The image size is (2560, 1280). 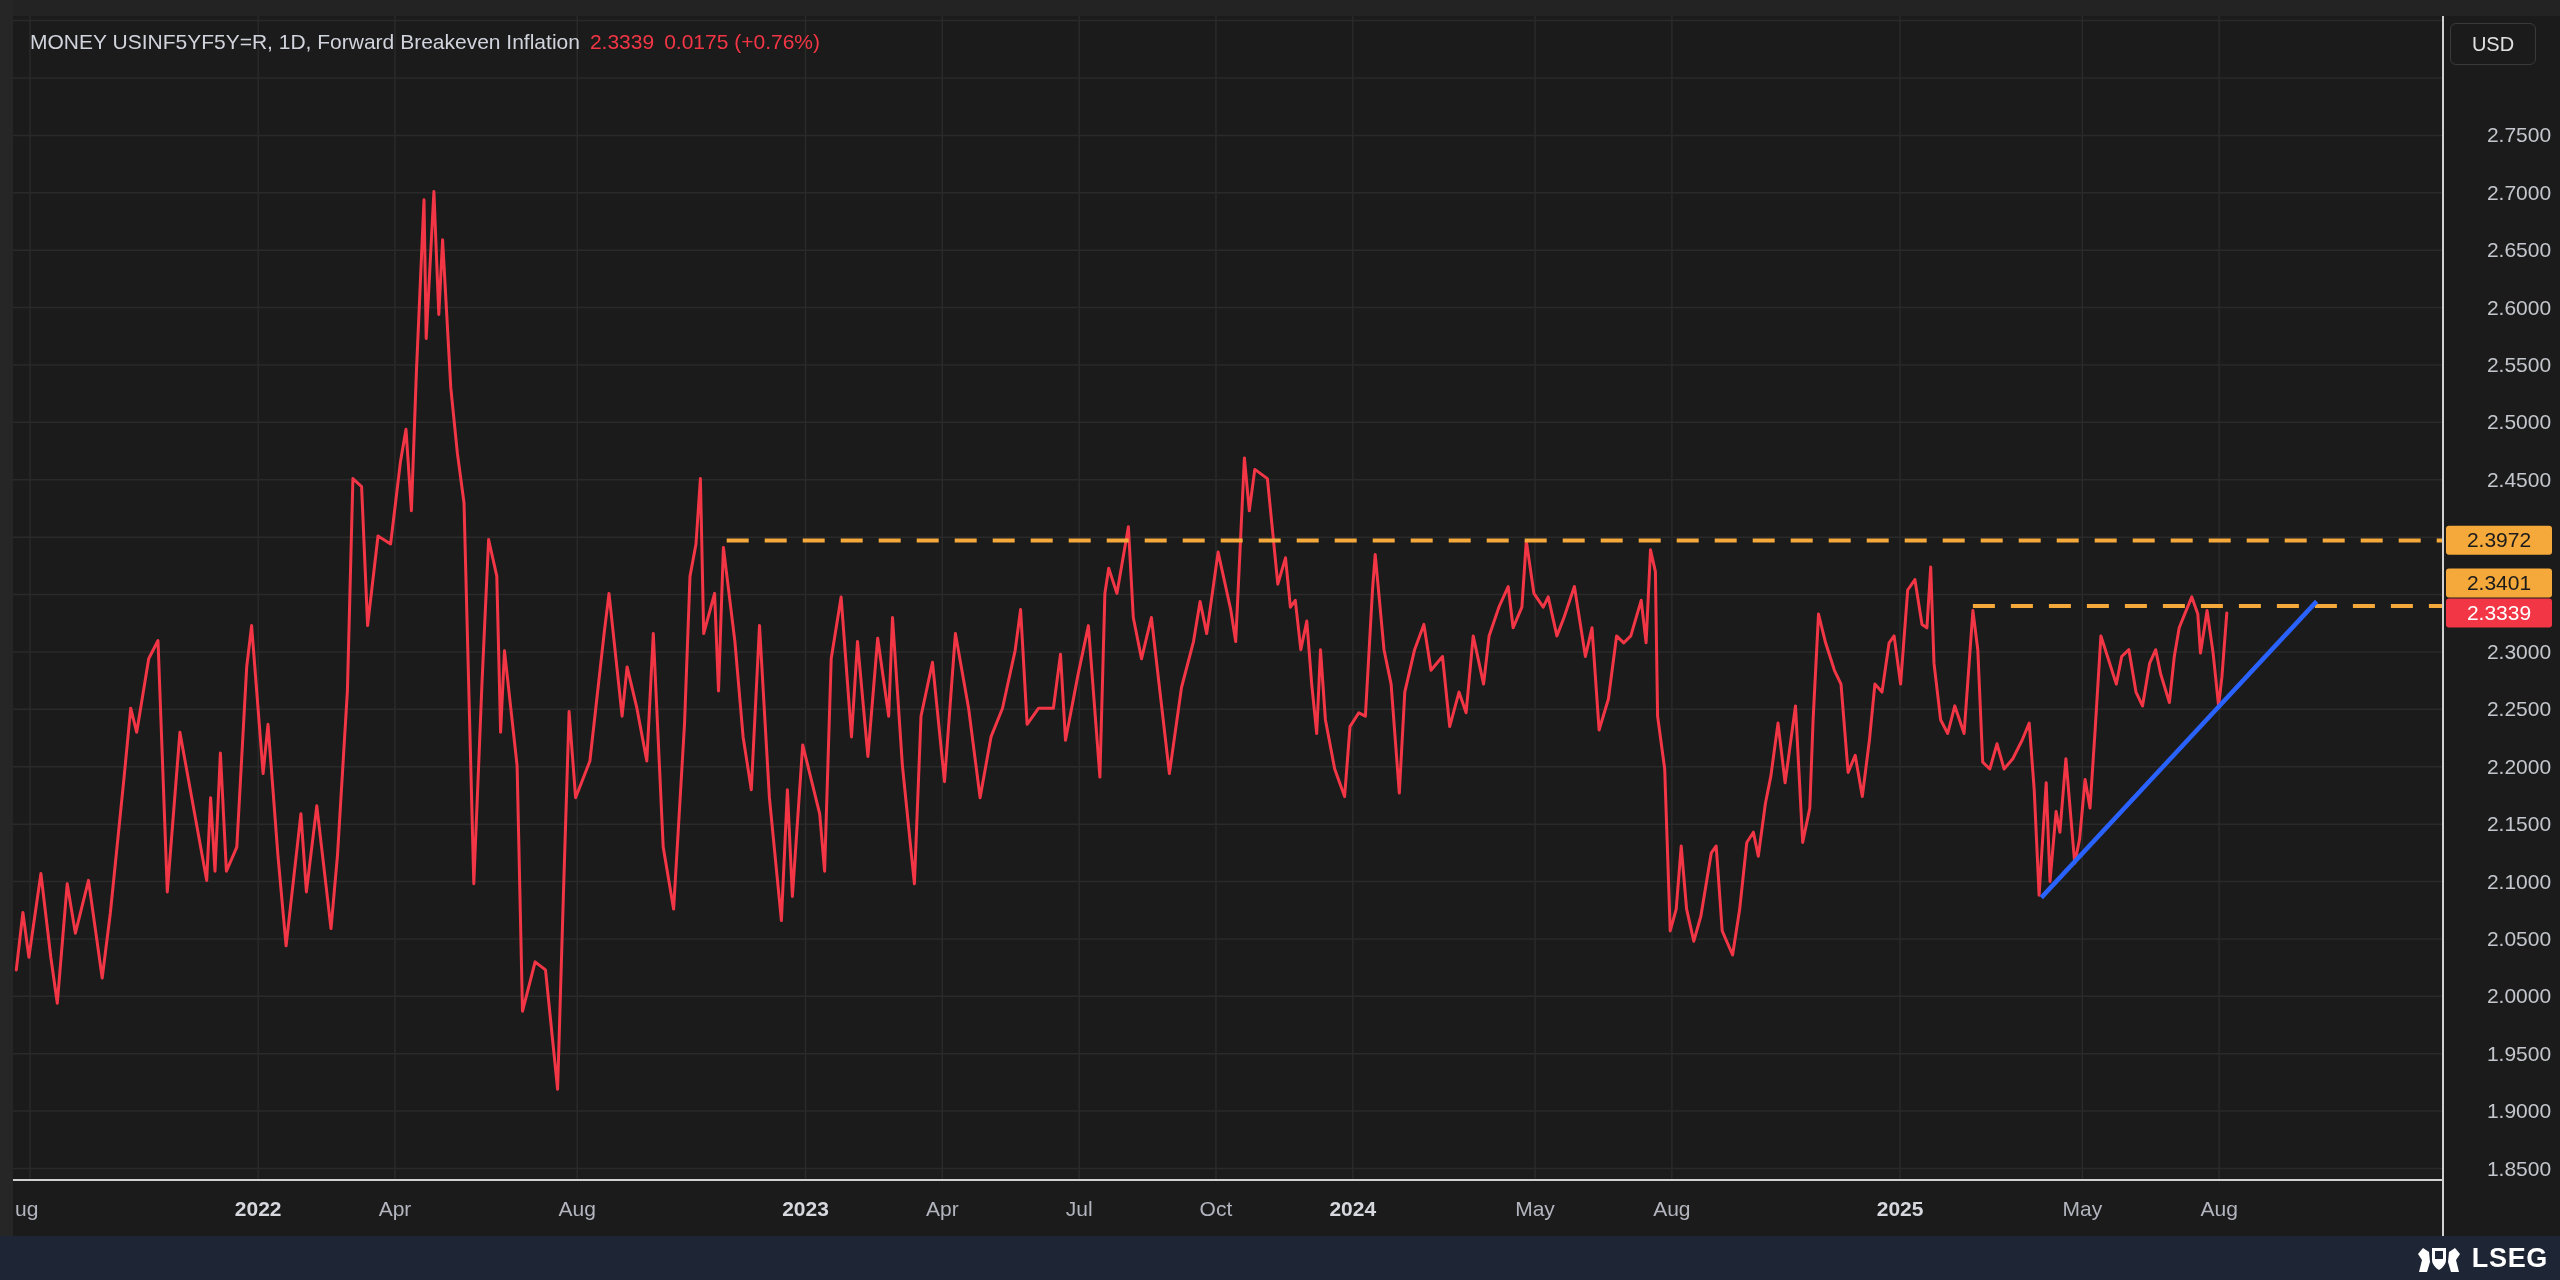 I want to click on axis-label: 2.7000, so click(x=2519, y=192).